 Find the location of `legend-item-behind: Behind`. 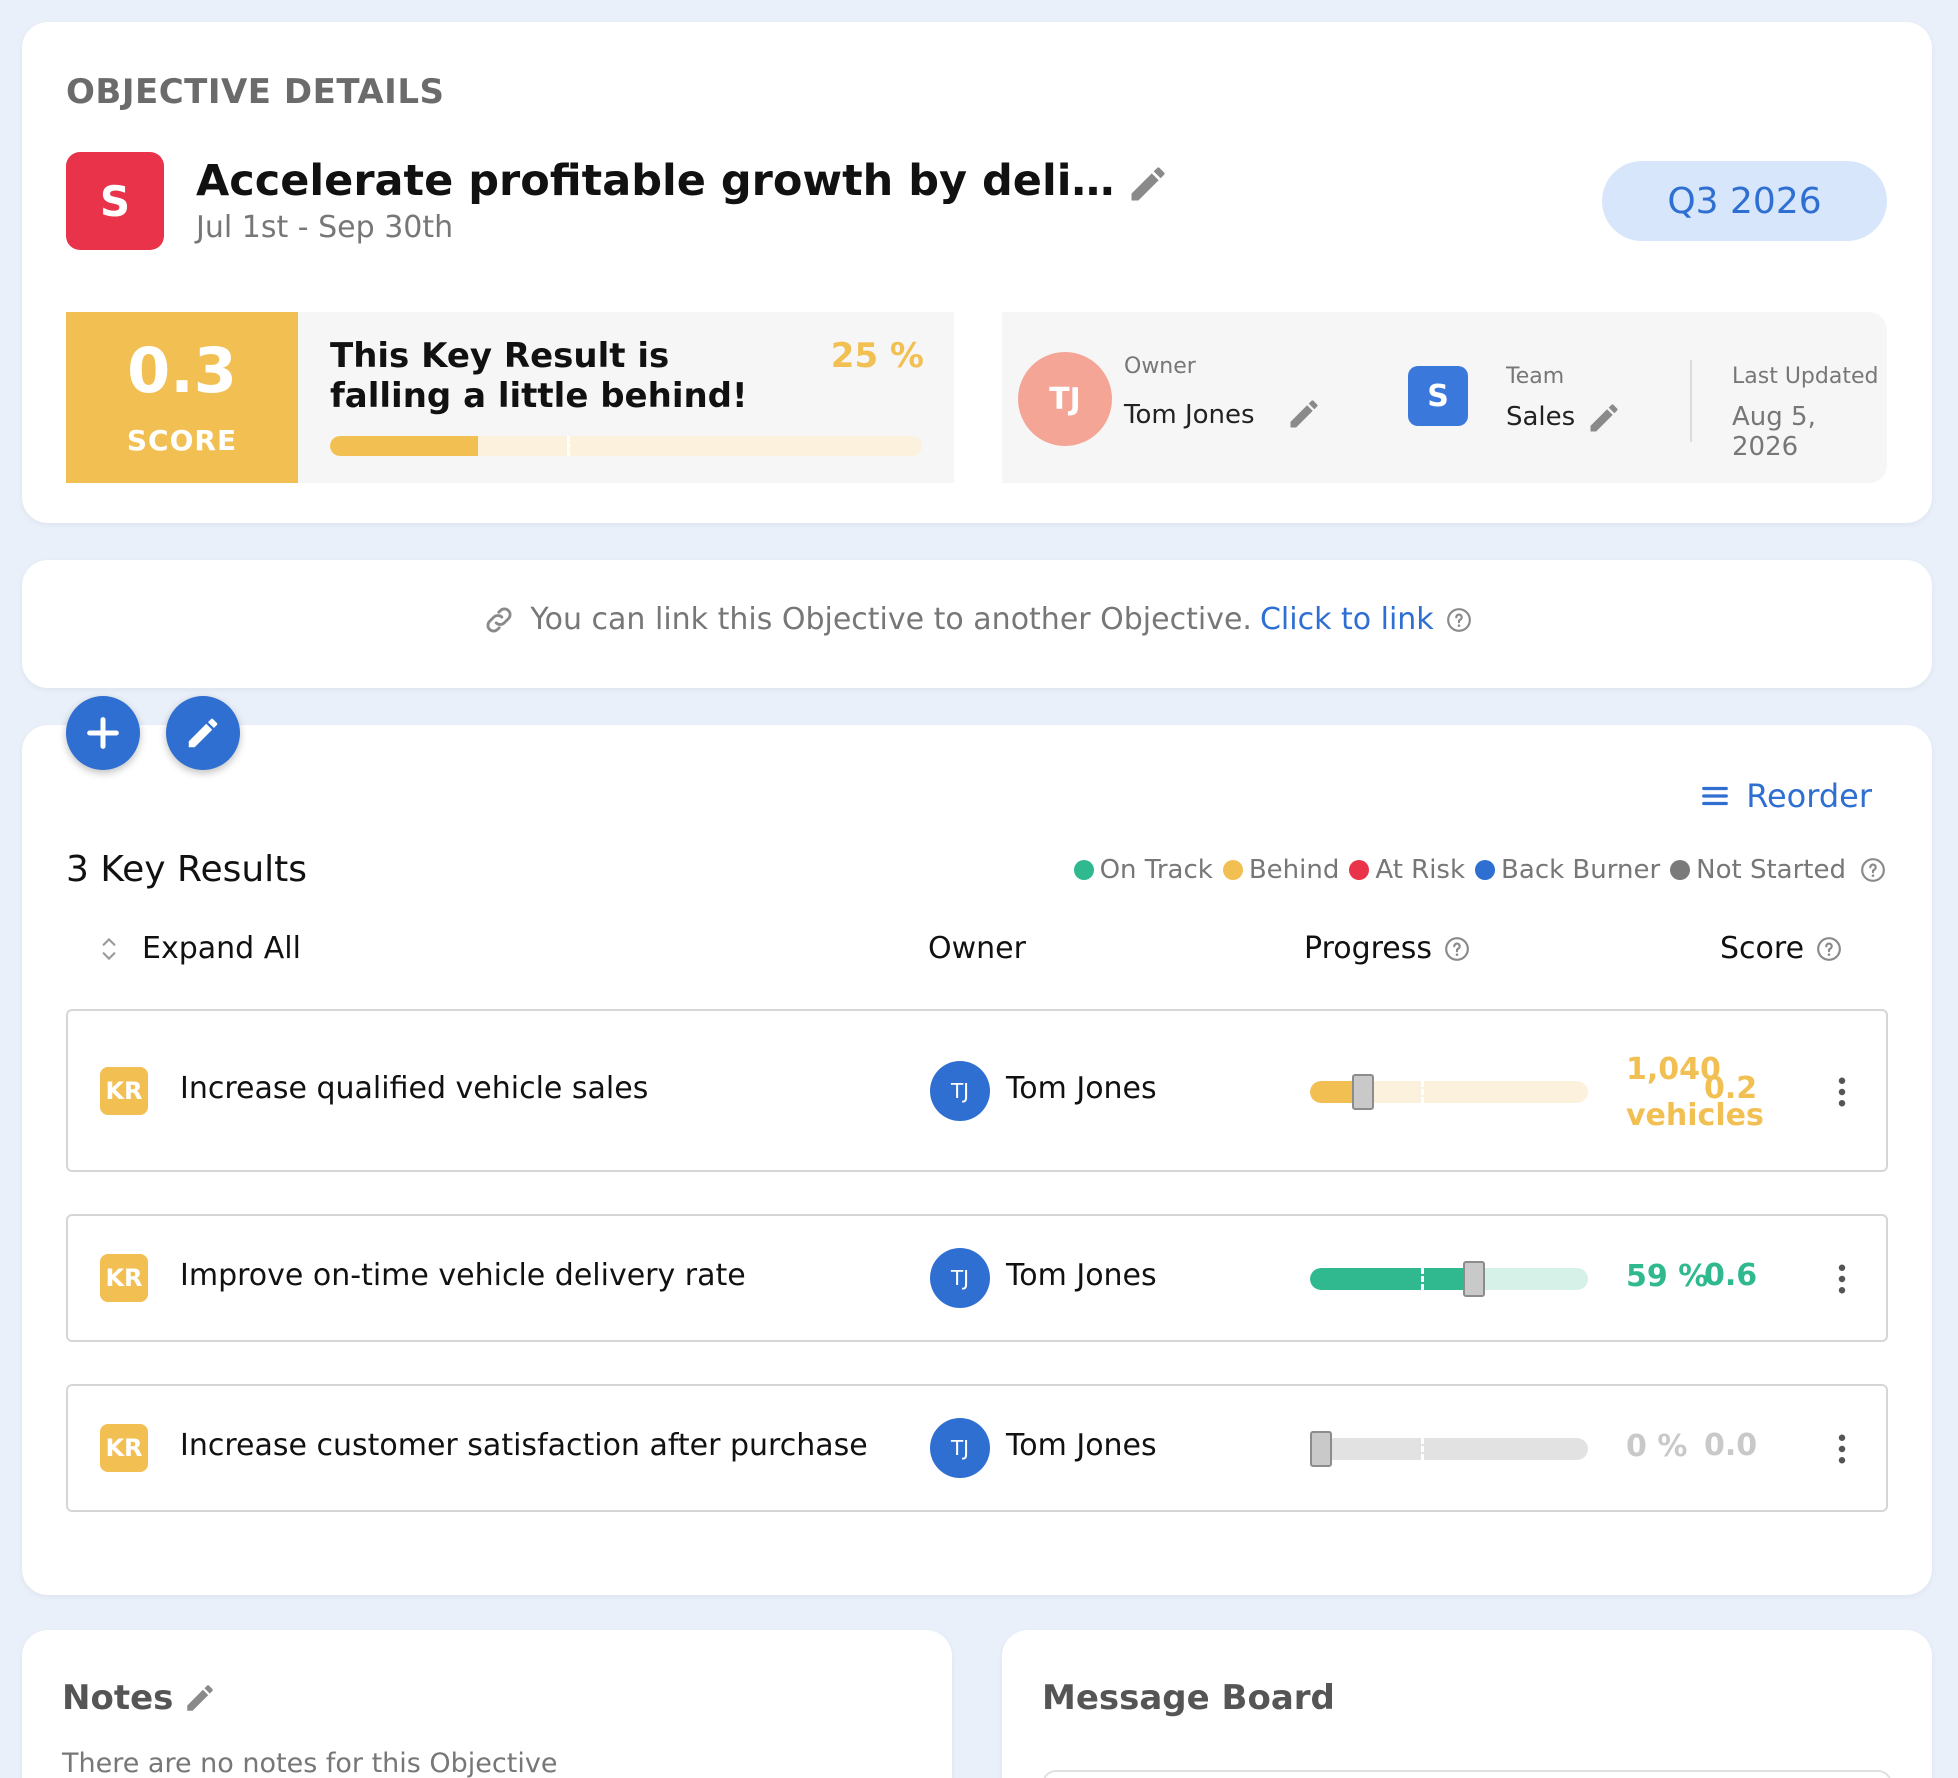

legend-item-behind: Behind is located at coordinates (1281, 870).